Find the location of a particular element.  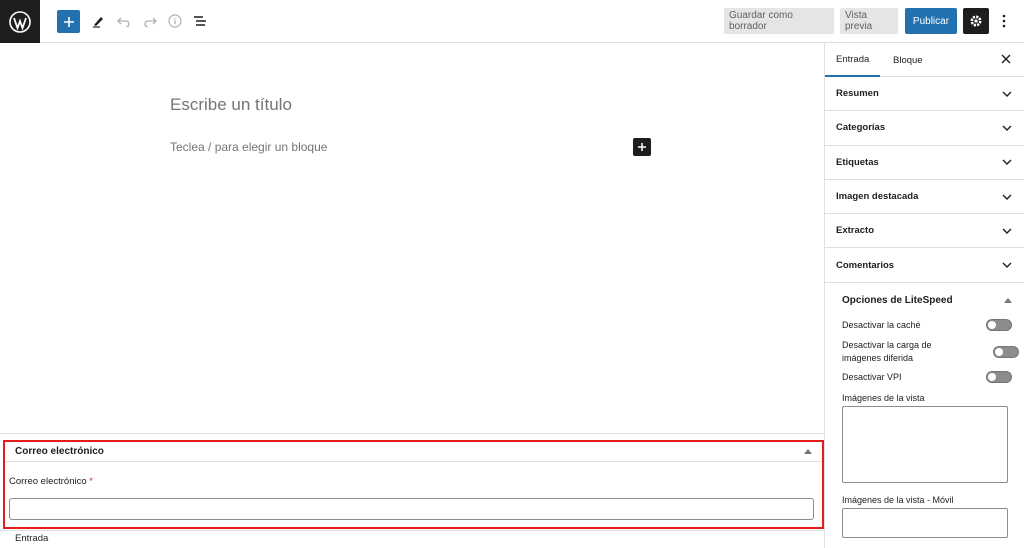

panel-label: Imagen destacada is located at coordinates (877, 197).